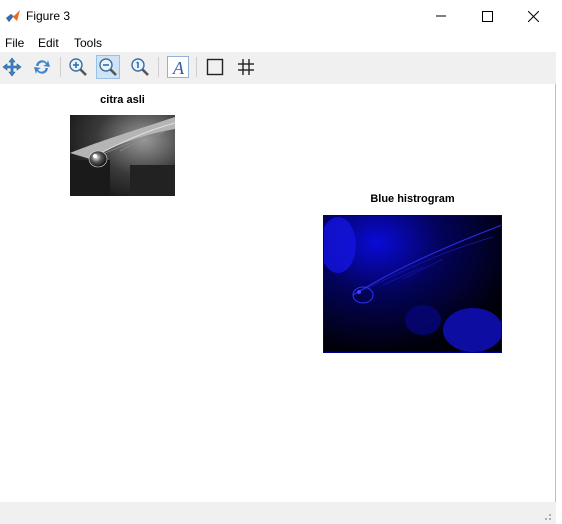 This screenshot has width=562, height=524. I want to click on maximize-icon, so click(487, 16).